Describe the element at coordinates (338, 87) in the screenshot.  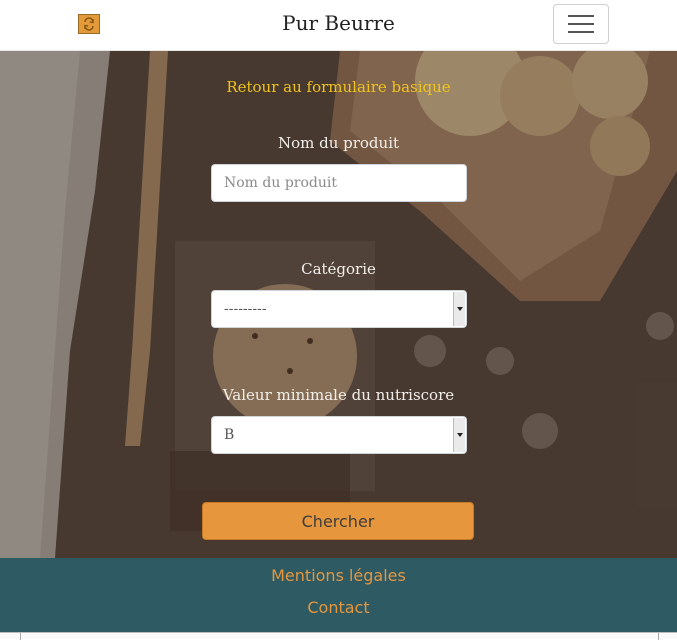
I see `back-to-basic-form-link: Retour au formulaire basique` at that location.